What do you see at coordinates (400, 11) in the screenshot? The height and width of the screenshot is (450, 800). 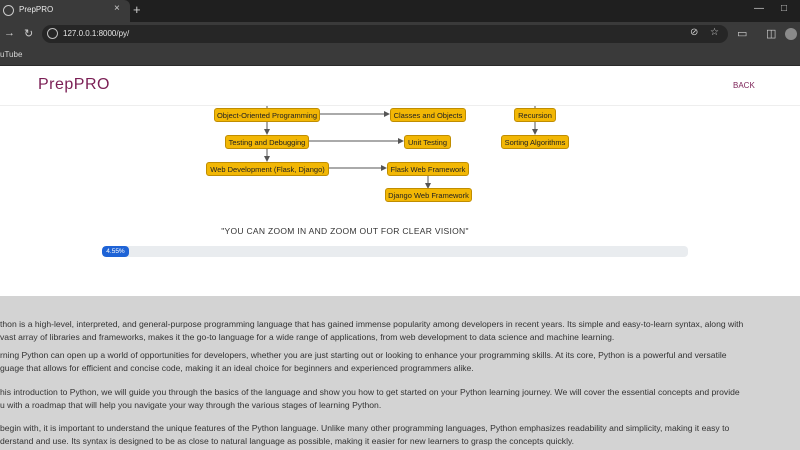 I see `browser-titlebar: PrepPRO × + — □` at bounding box center [400, 11].